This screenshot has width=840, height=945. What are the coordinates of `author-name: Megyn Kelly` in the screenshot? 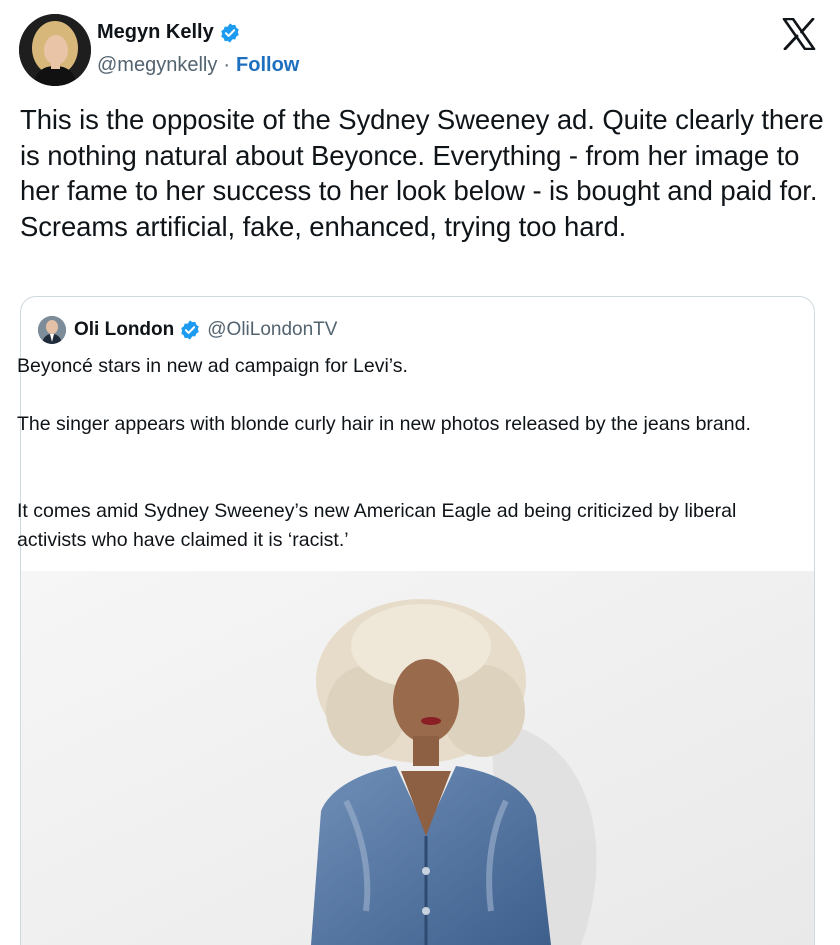 It's located at (155, 32).